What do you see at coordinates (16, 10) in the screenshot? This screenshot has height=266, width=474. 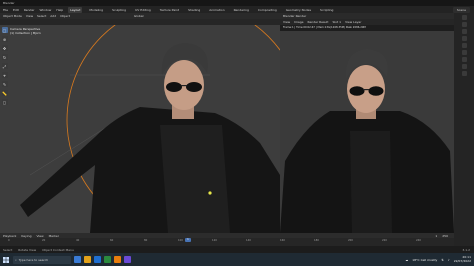 I see `menu-edit: Edit` at bounding box center [16, 10].